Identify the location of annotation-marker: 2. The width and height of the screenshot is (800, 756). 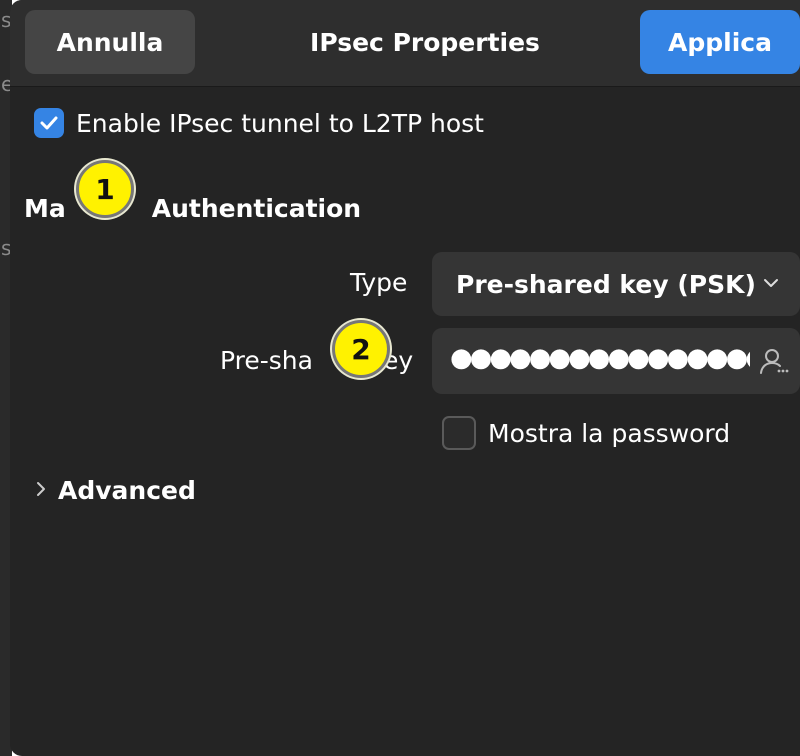
(361, 349).